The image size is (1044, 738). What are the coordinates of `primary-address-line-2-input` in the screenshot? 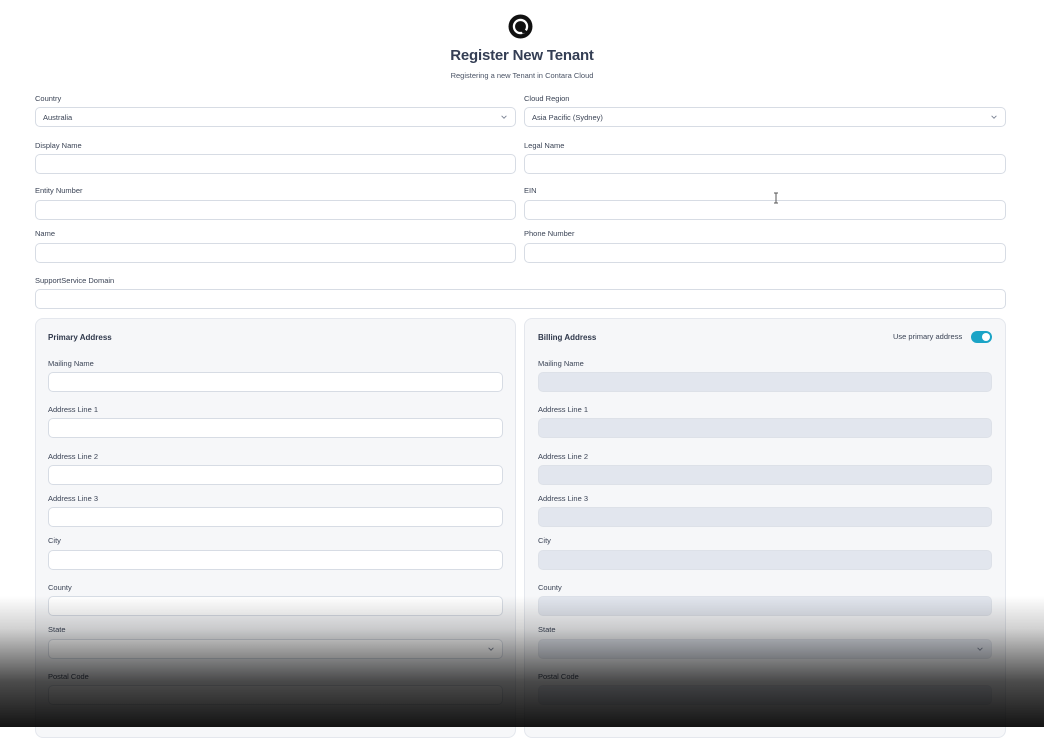 It's located at (275, 475).